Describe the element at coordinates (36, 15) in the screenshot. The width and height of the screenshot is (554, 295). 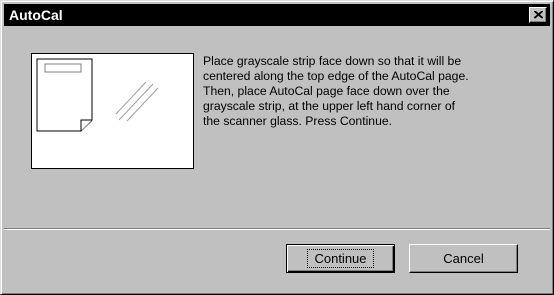
I see `window-title: AutoCal` at that location.